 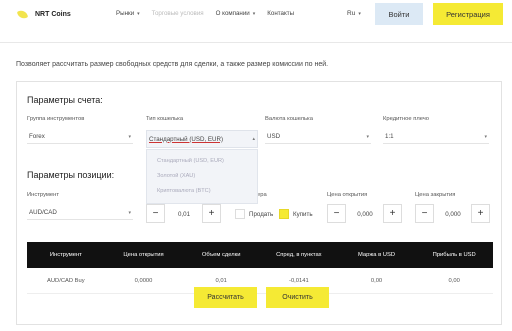 I want to click on leverage-label: Кредитное плечо, so click(x=406, y=119).